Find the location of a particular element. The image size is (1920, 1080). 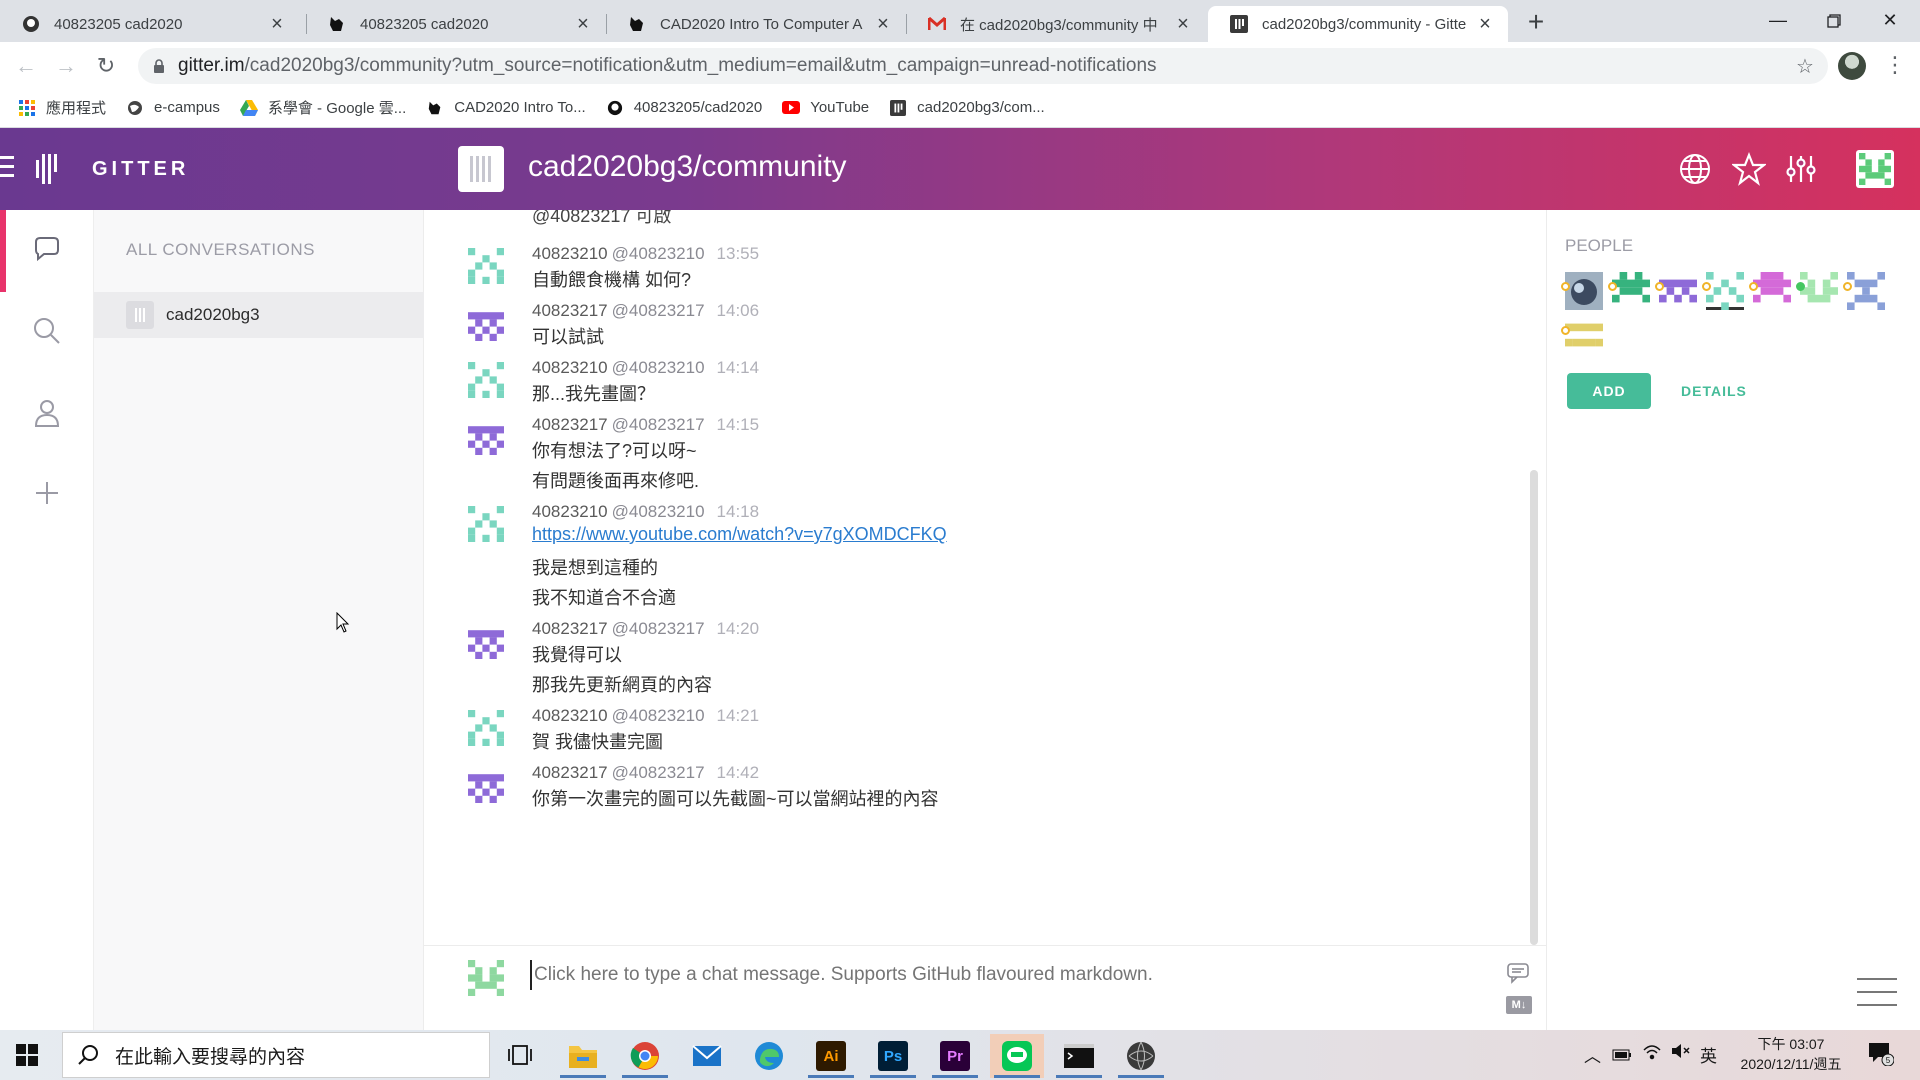

taskbar-search-box: 在此輸入要搜尋的內容 is located at coordinates (276, 1055).